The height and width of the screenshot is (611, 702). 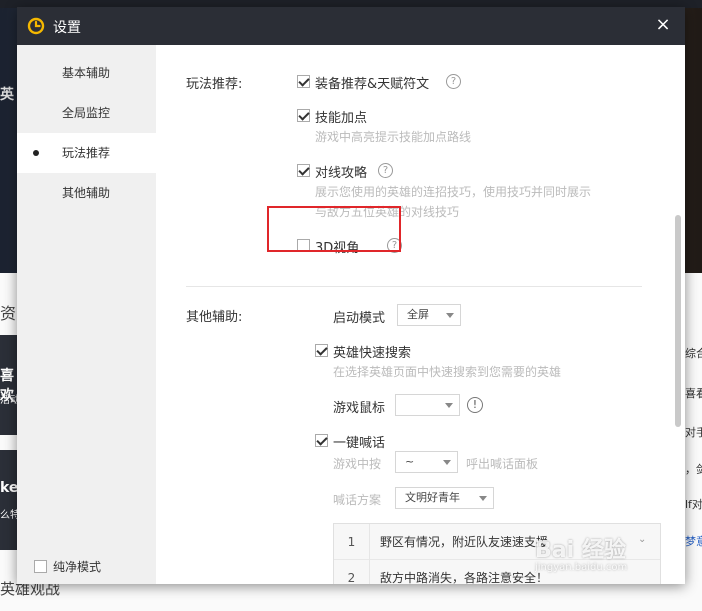 What do you see at coordinates (36, 153) in the screenshot?
I see `active-dot-icon` at bounding box center [36, 153].